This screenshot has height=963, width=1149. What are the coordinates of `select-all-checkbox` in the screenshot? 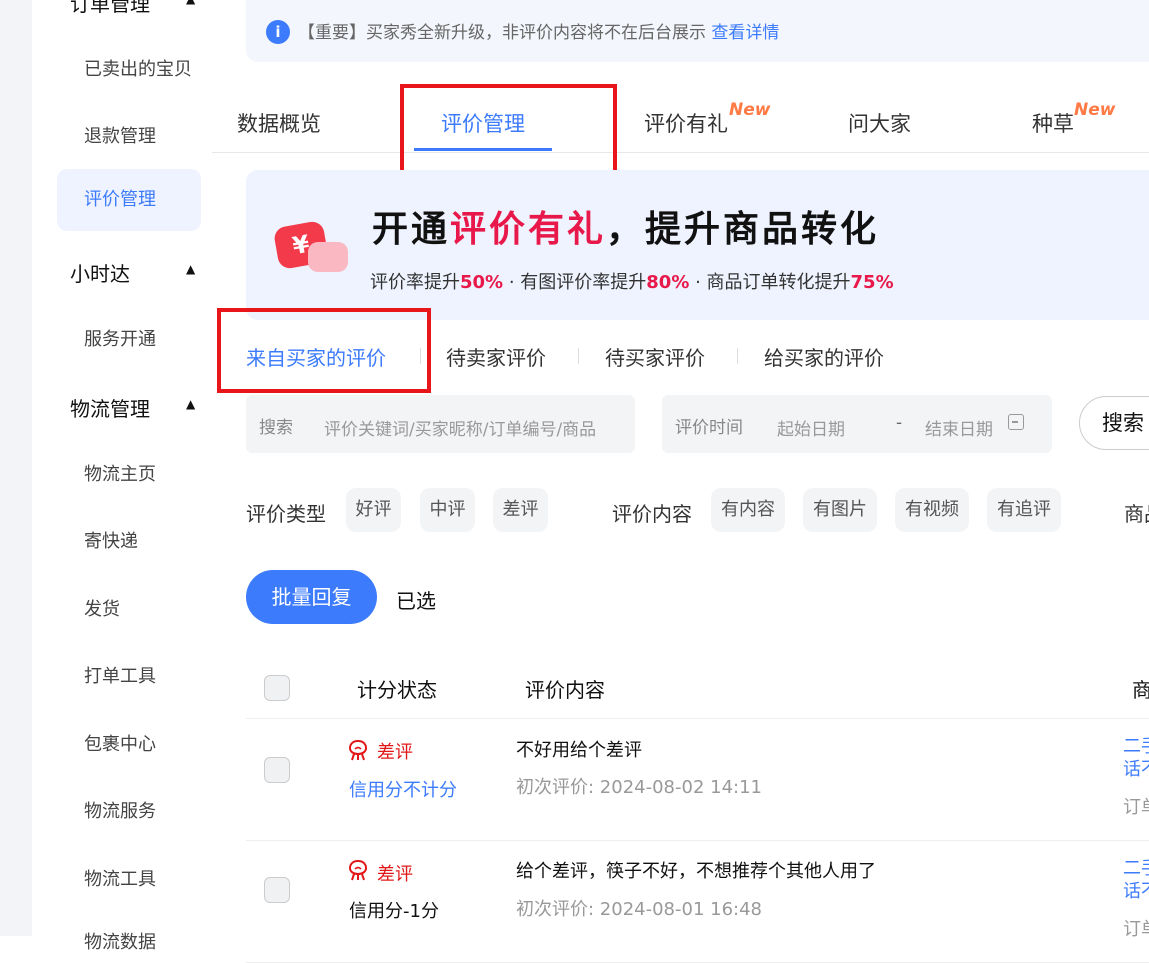 It's located at (277, 688).